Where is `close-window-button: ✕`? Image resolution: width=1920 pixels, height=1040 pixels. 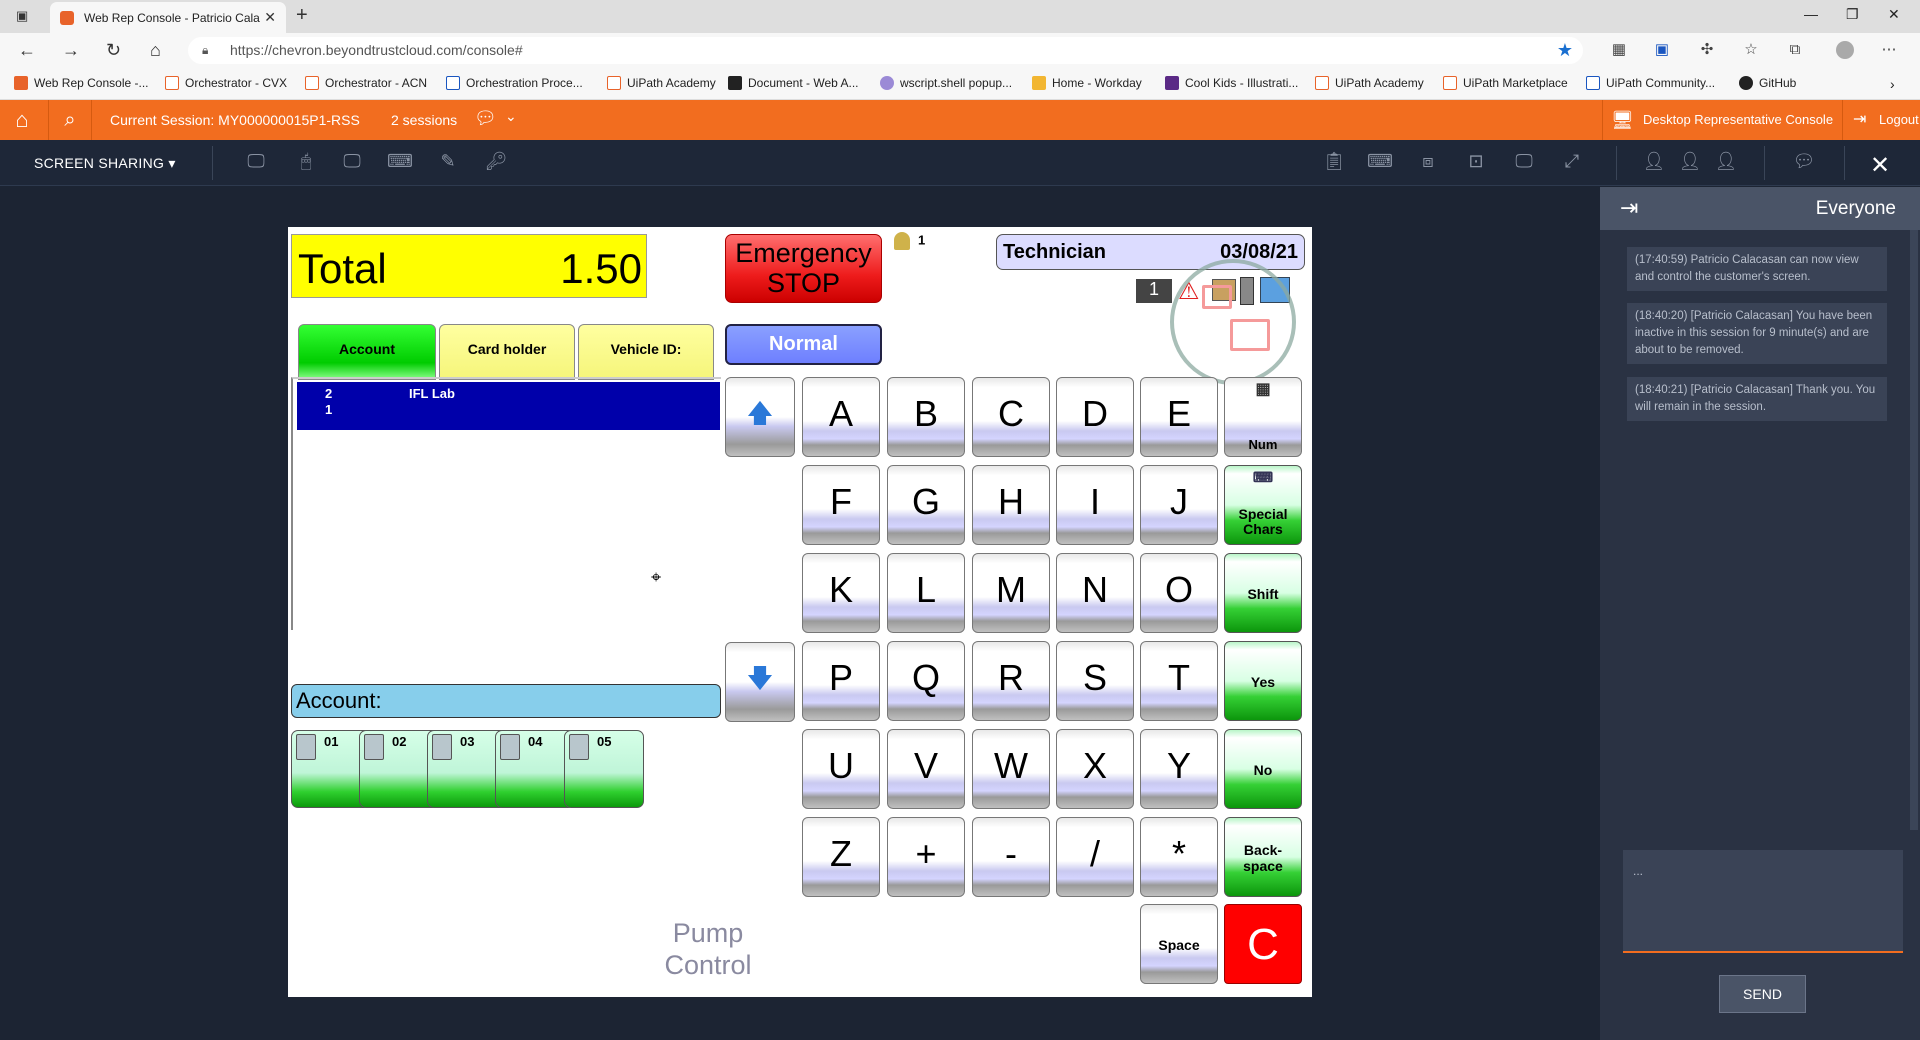 close-window-button: ✕ is located at coordinates (1894, 14).